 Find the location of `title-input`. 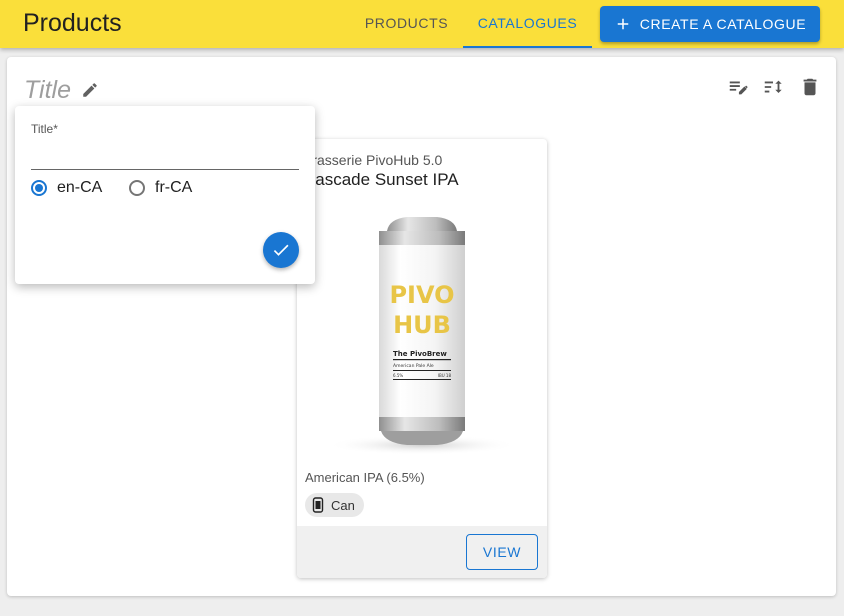

title-input is located at coordinates (165, 156).